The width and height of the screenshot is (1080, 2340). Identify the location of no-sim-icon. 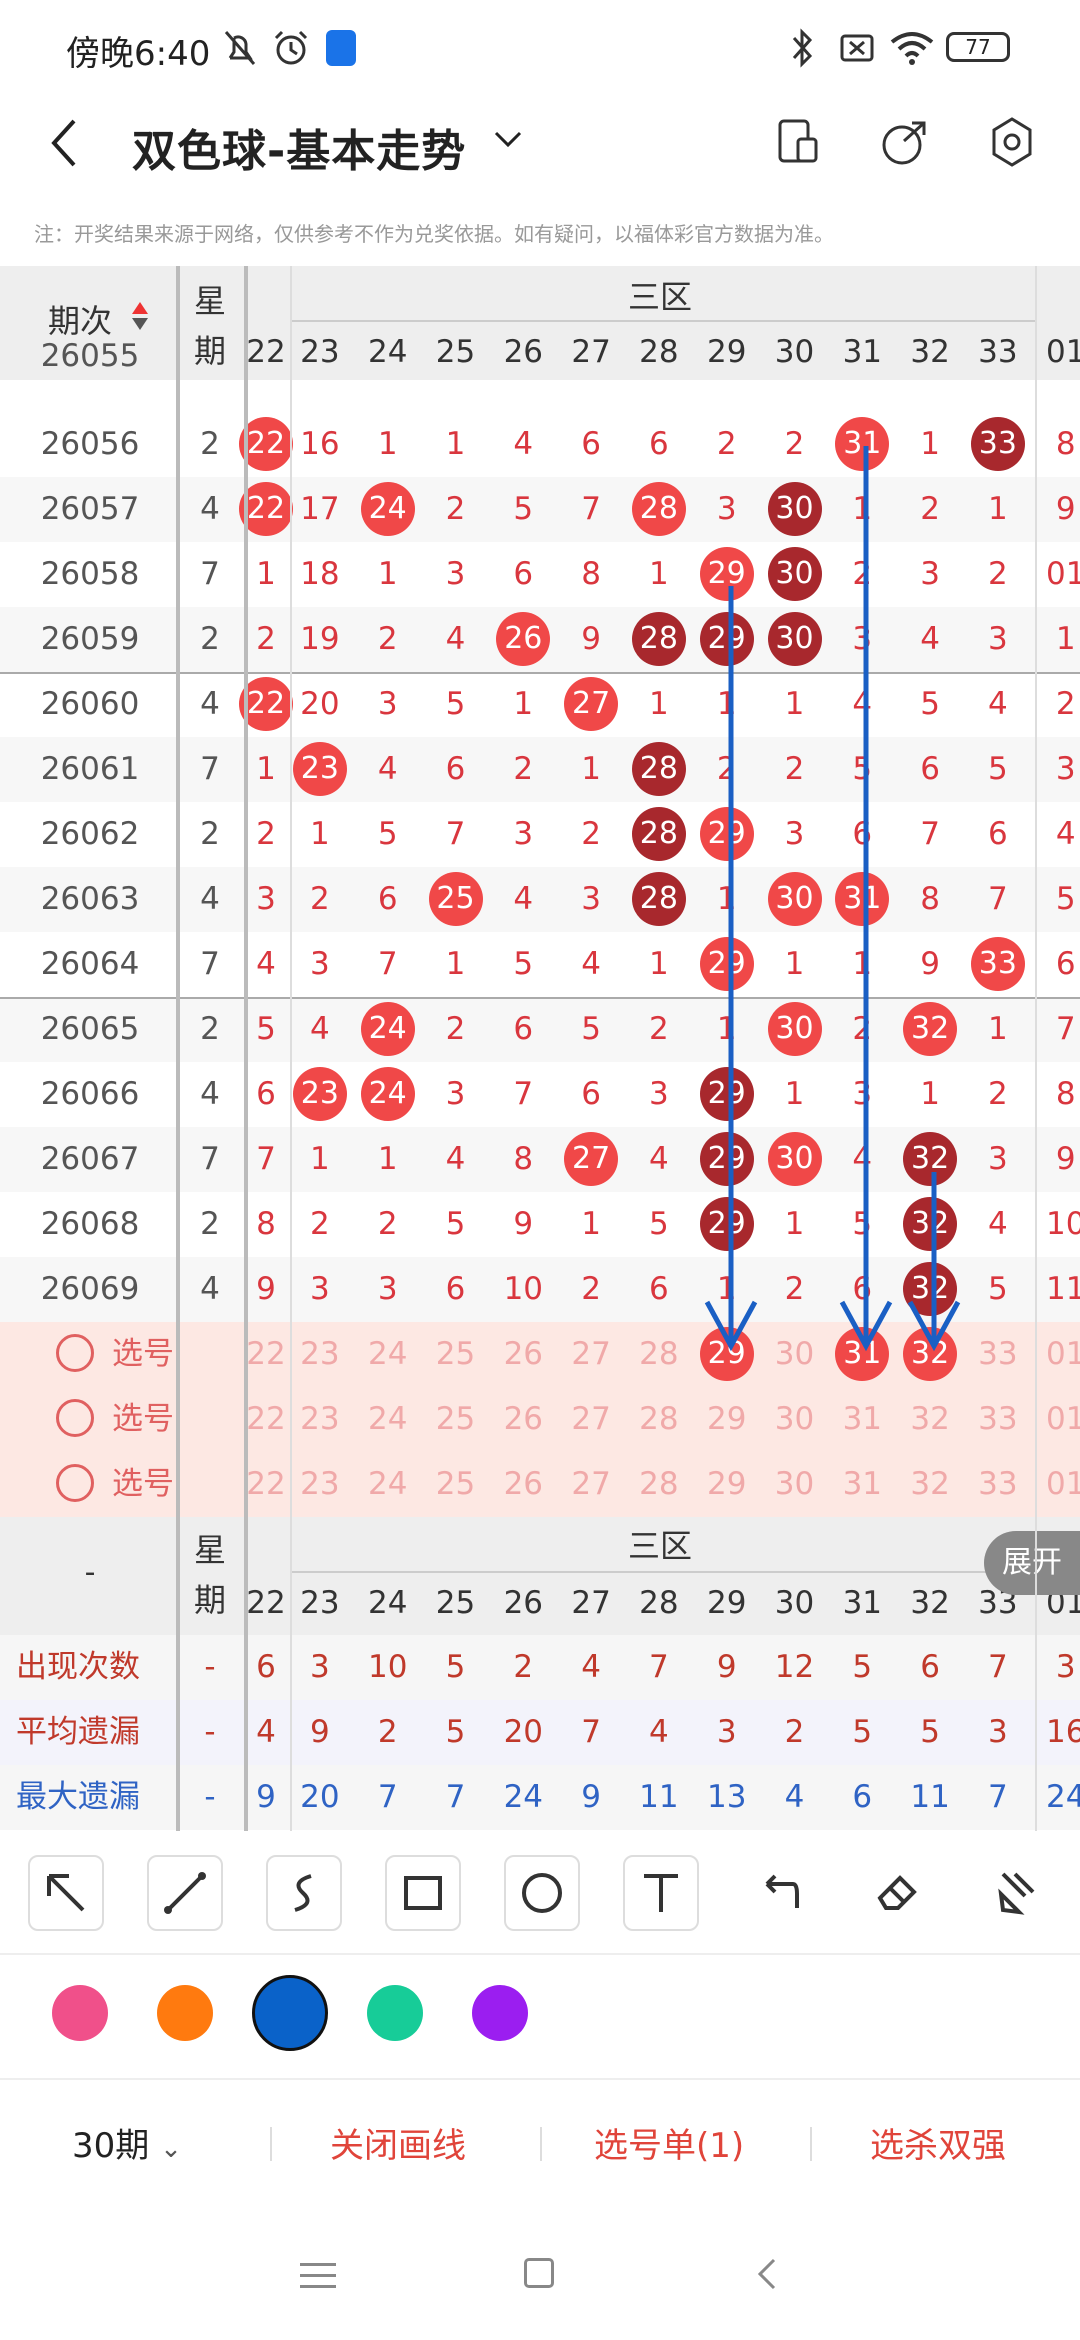
(857, 48).